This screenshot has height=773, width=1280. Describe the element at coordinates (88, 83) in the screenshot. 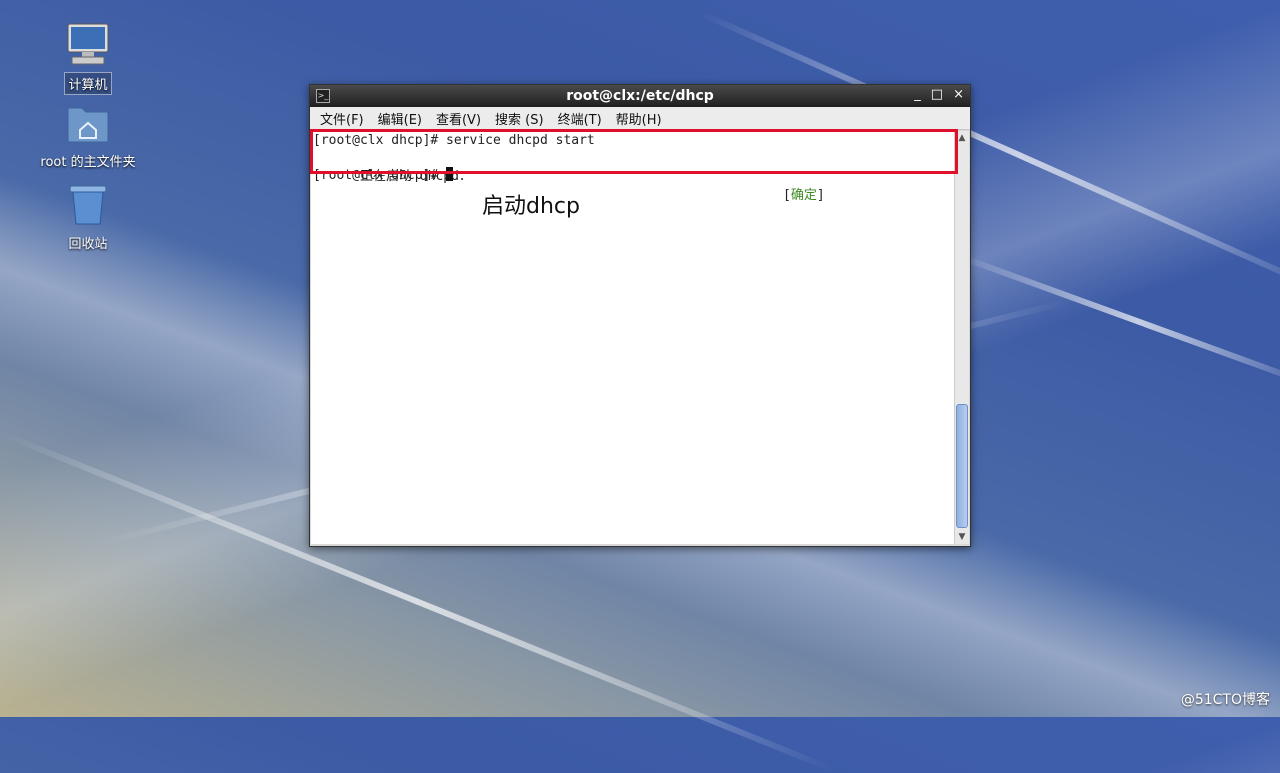

I see `desktop-icon-label: 计算机` at that location.